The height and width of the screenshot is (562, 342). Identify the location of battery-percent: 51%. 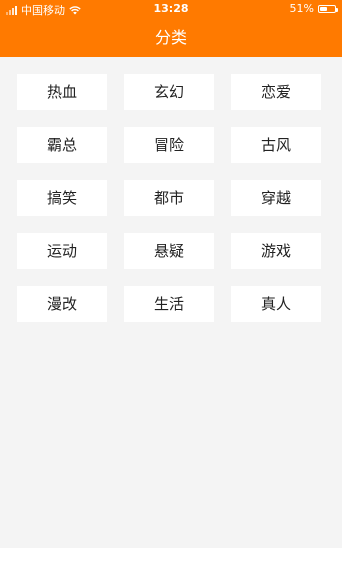
(301, 8).